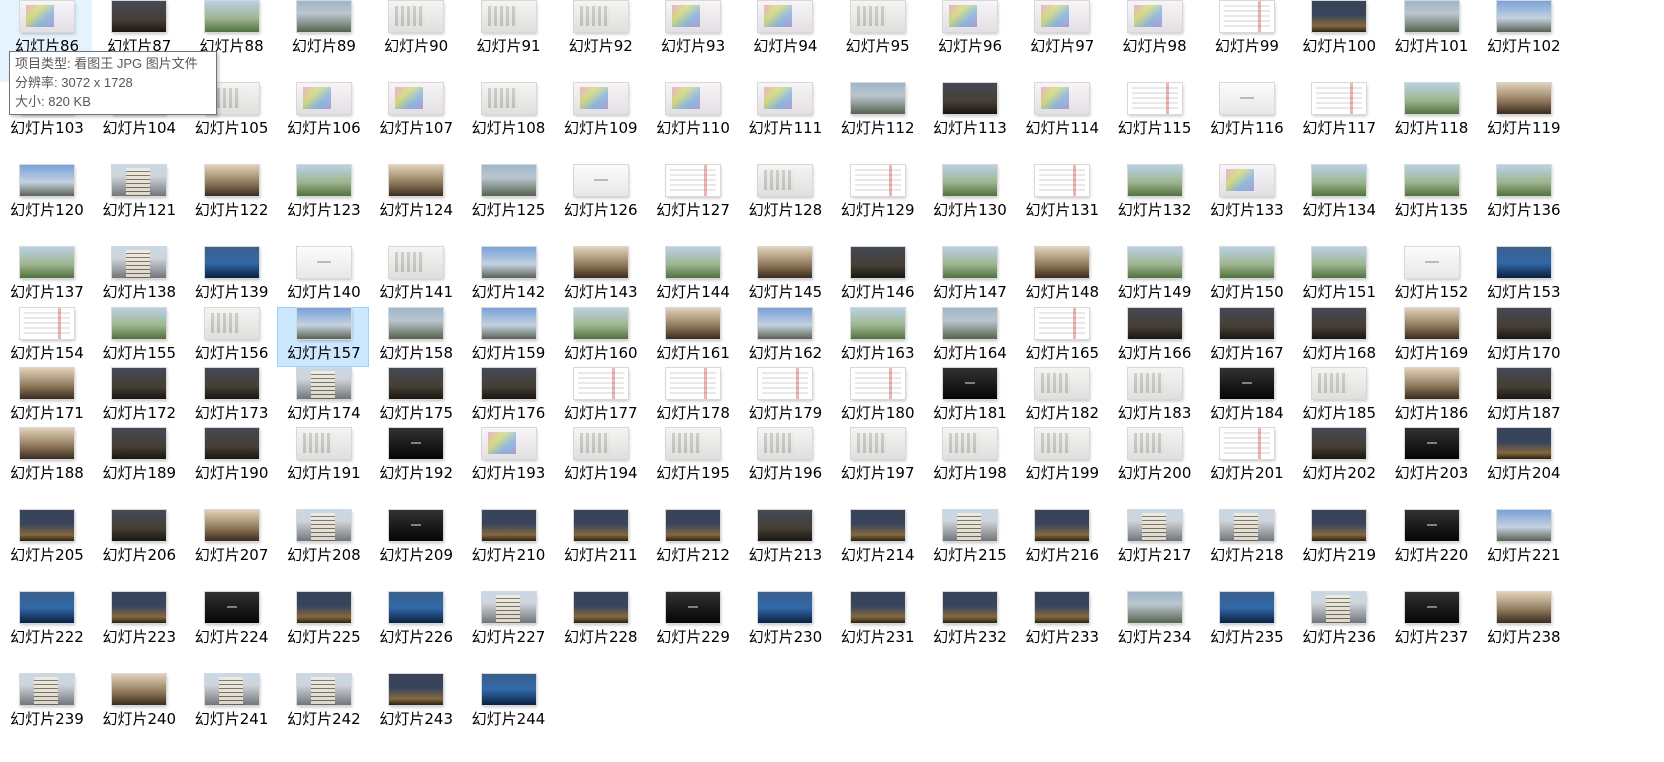 The width and height of the screenshot is (1664, 762). I want to click on file-item: 幻灯片174, so click(323, 397).